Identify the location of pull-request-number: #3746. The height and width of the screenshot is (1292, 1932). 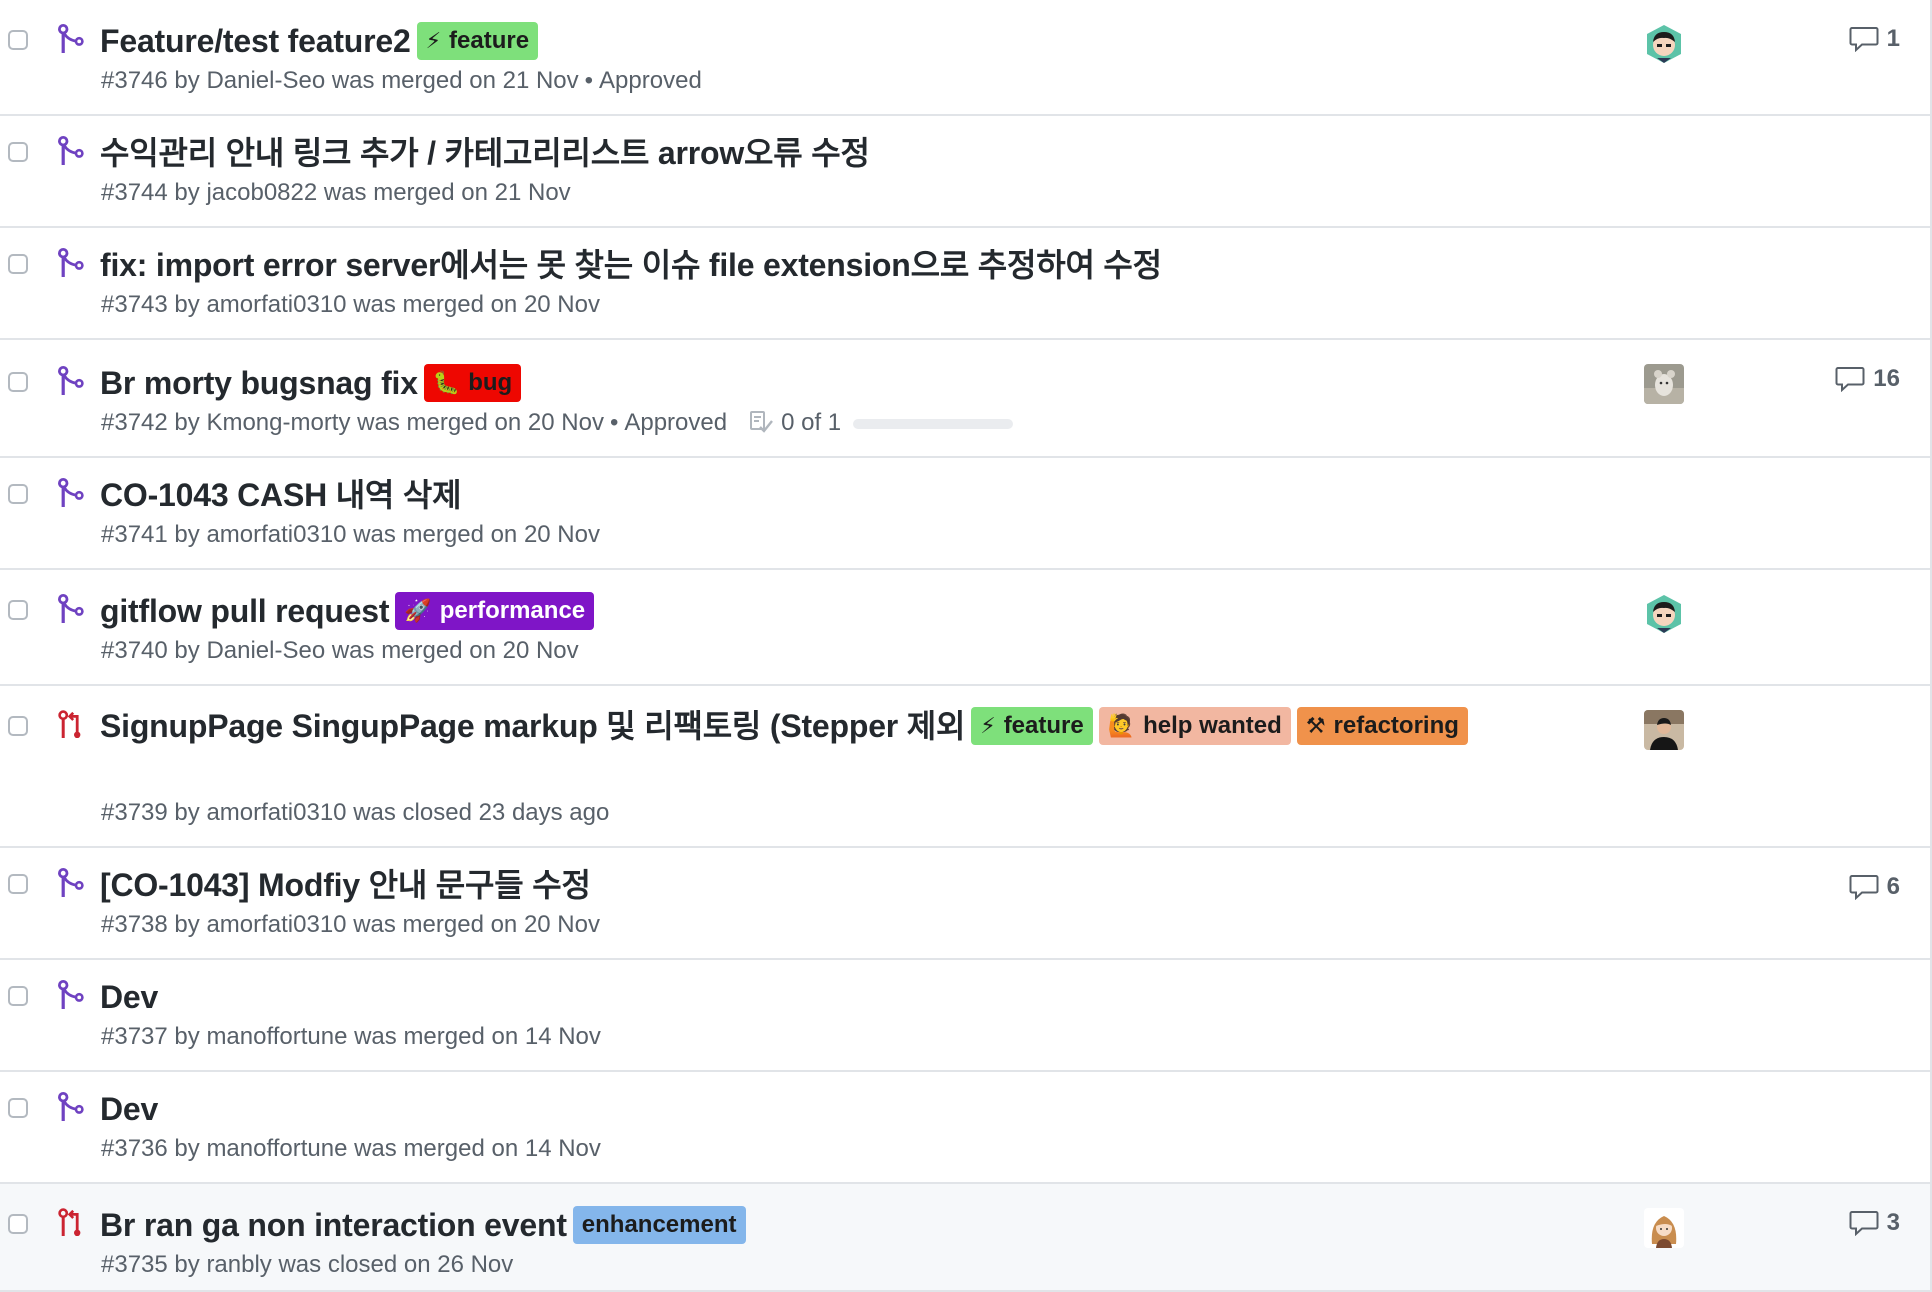
(134, 80).